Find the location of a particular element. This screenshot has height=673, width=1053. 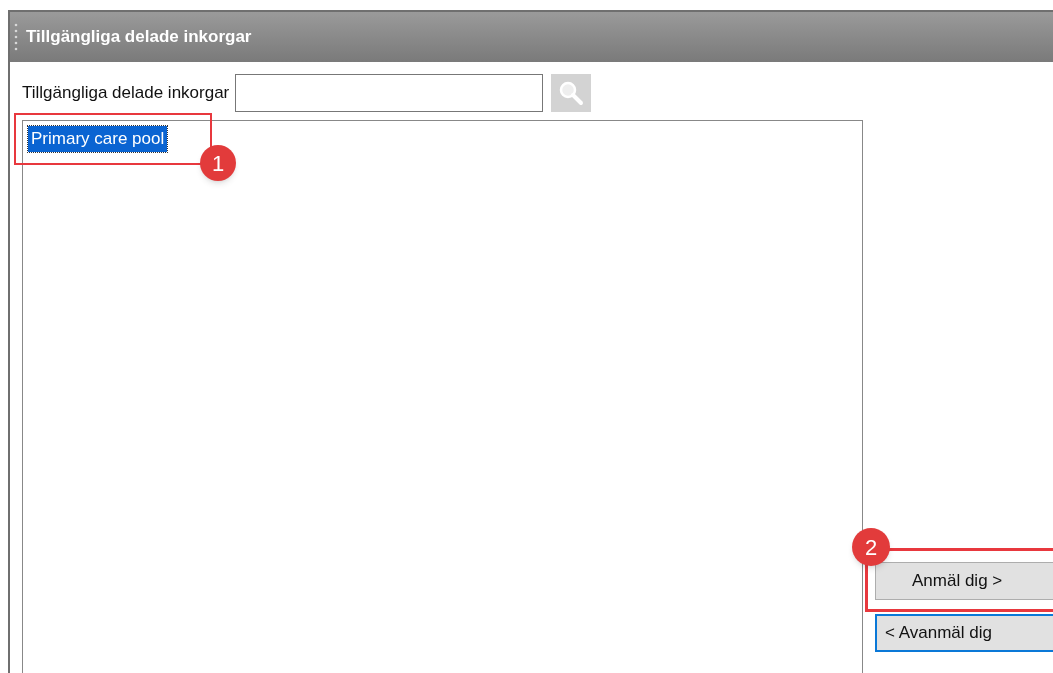

search-icon is located at coordinates (571, 93).